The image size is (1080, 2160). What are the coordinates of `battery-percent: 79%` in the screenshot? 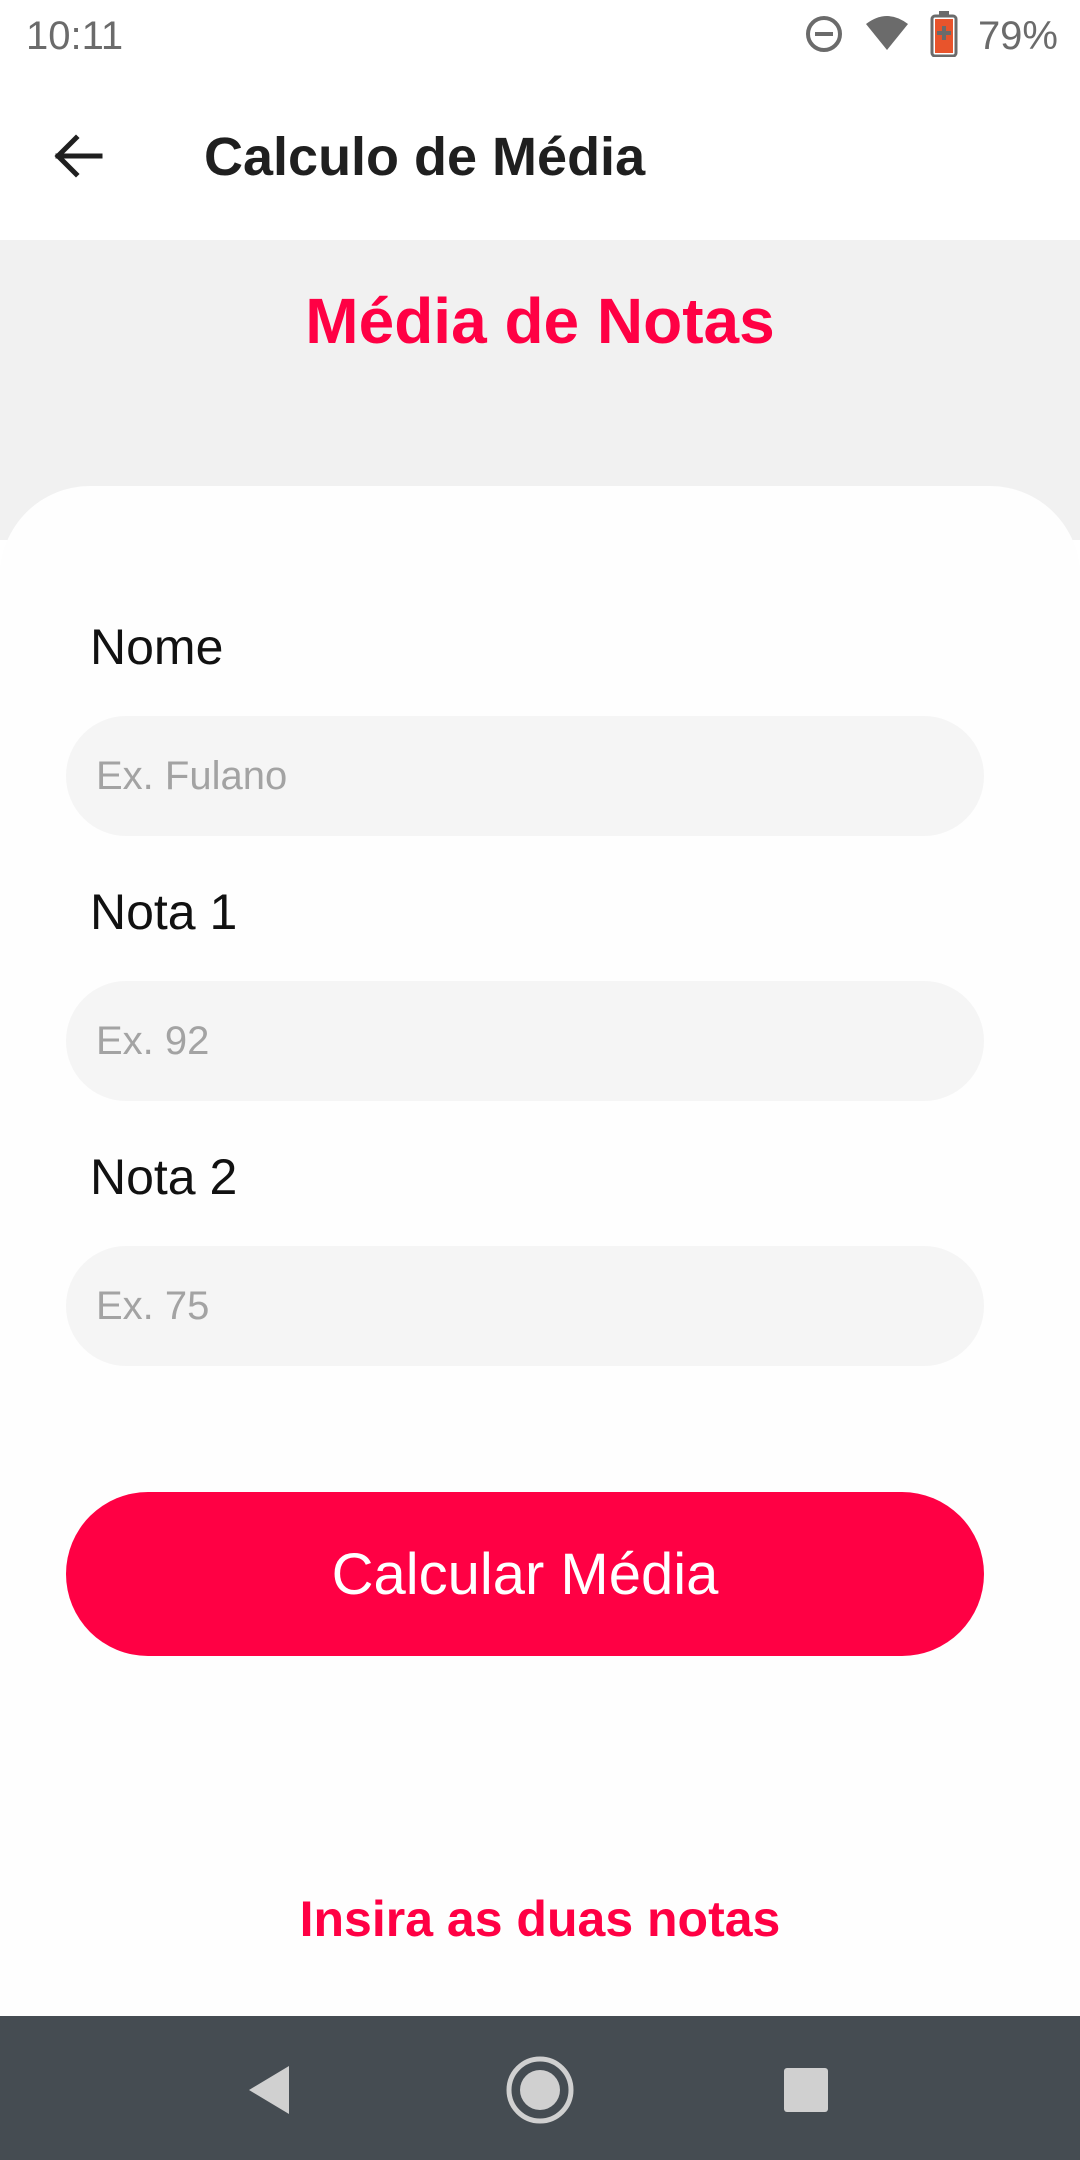 It's located at (1017, 35).